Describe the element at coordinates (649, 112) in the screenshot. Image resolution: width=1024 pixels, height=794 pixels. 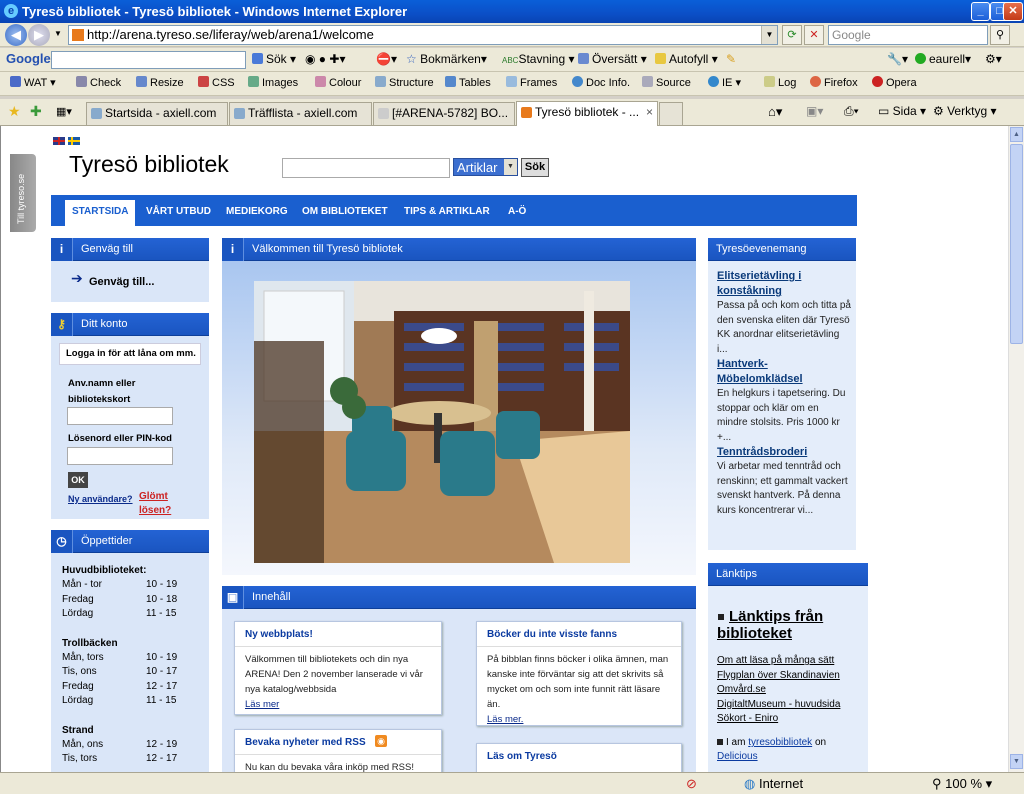
I see `close-tab-icon: ×` at that location.